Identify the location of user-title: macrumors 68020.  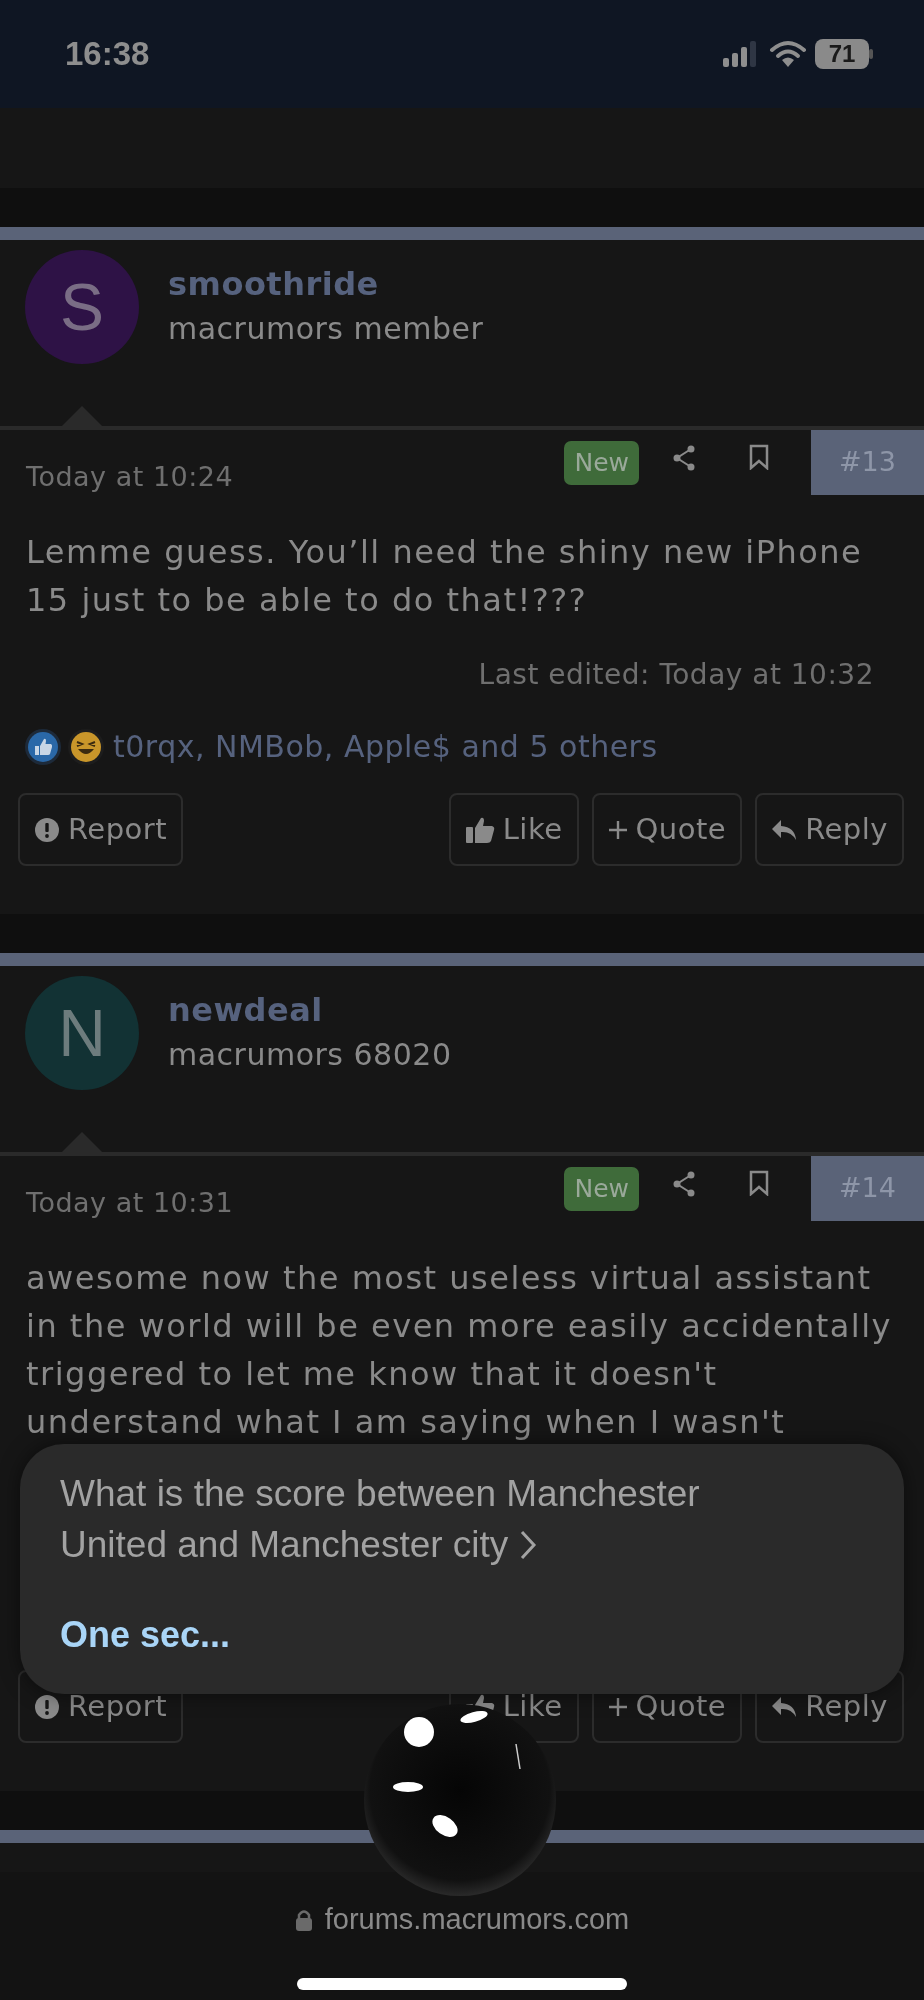
(310, 1055).